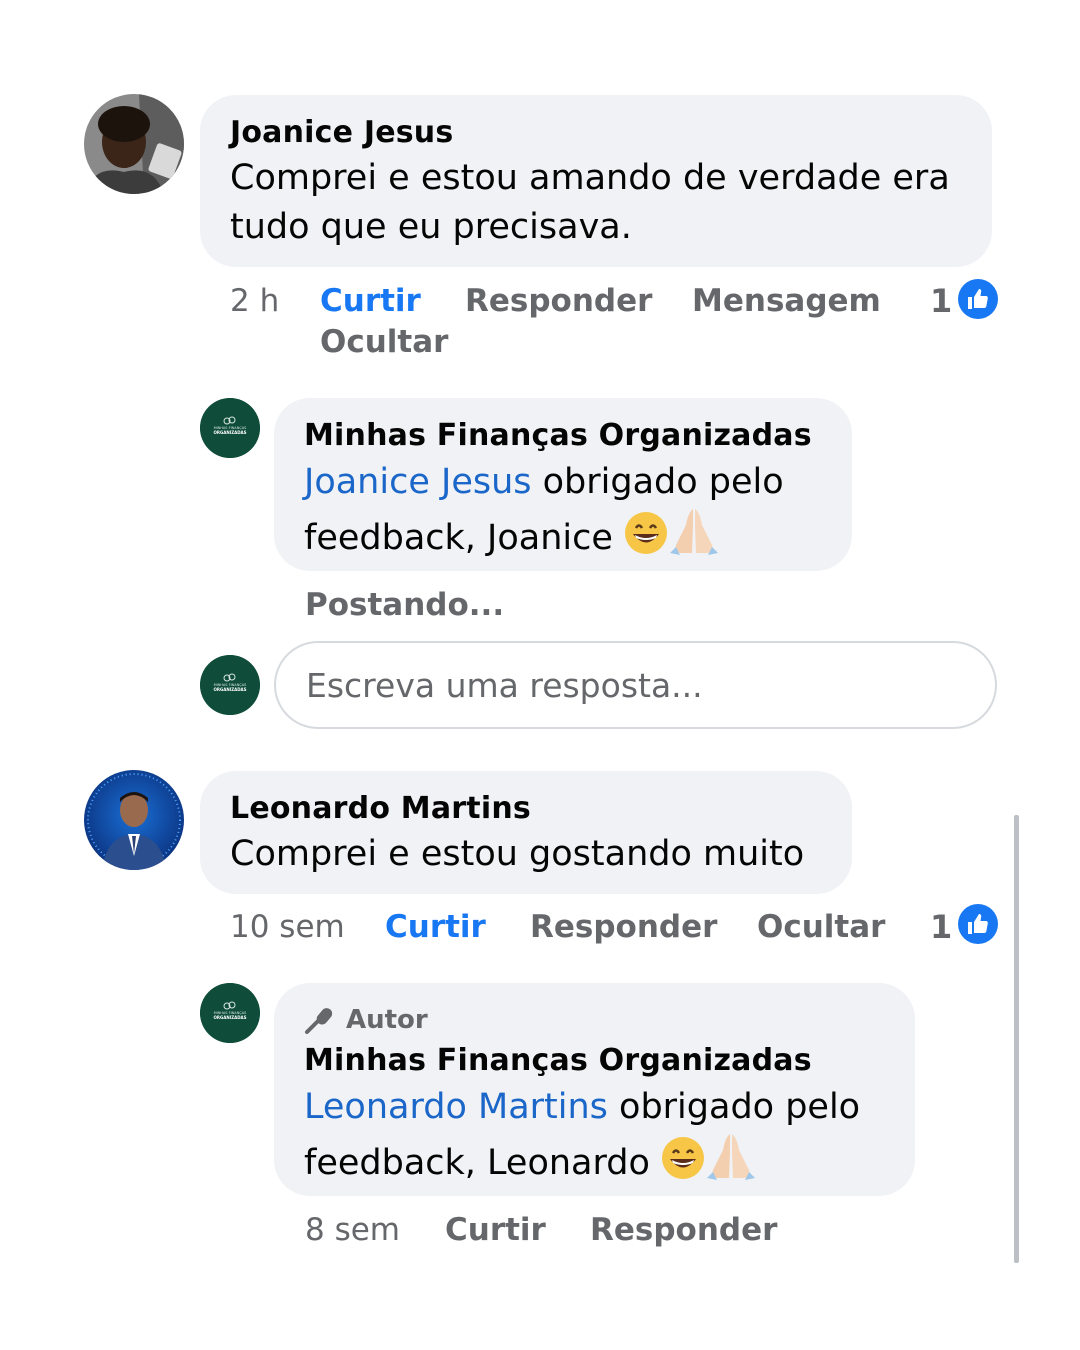 The image size is (1080, 1350). I want to click on scrollbar, so click(1016, 1039).